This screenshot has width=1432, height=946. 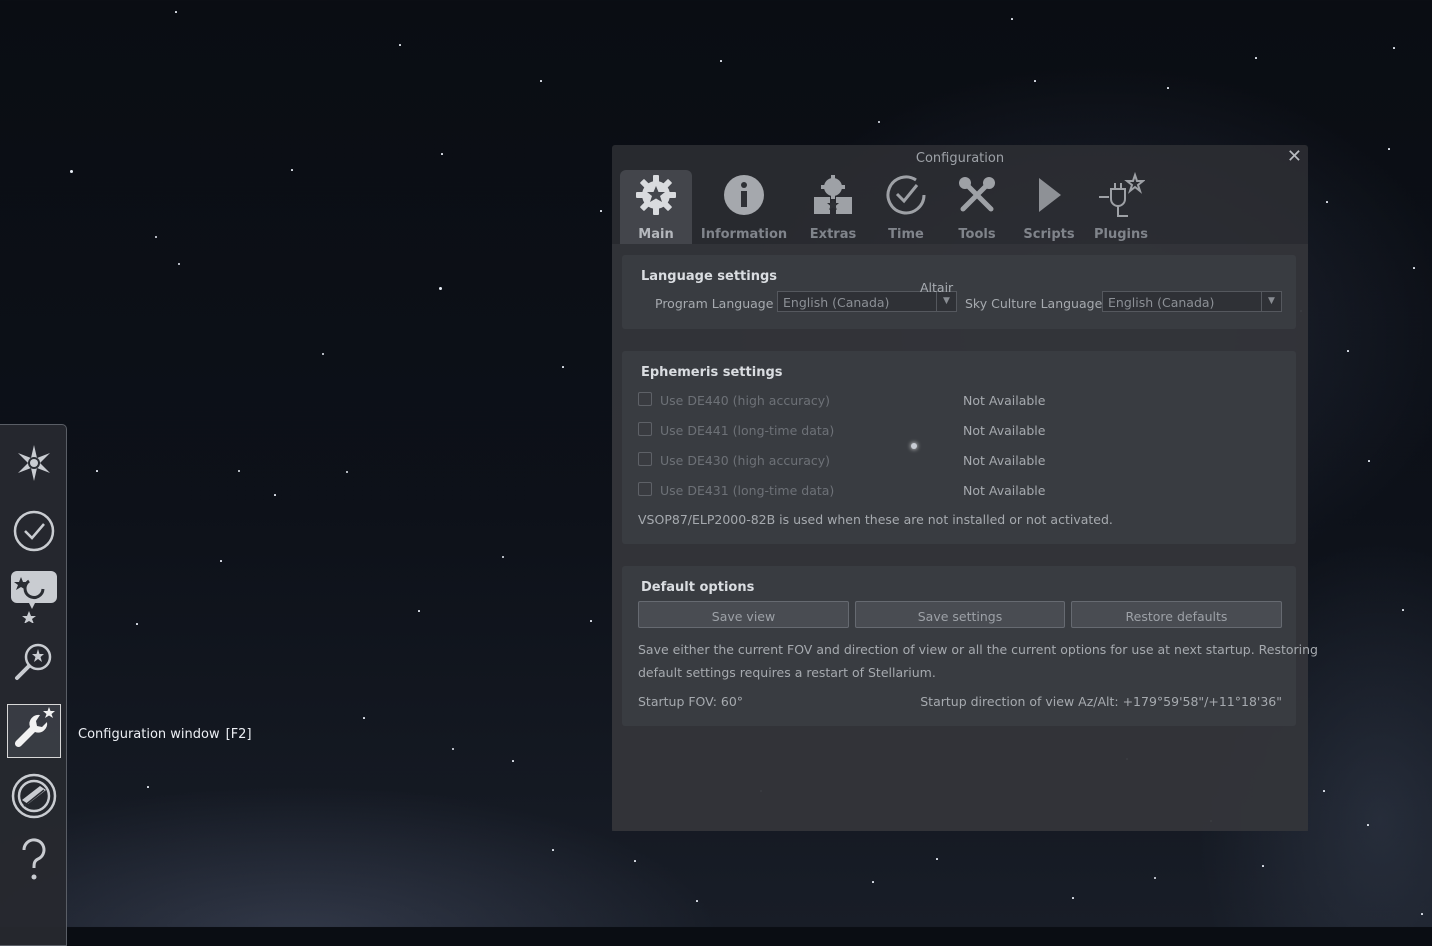 What do you see at coordinates (1004, 430) in the screenshot?
I see `de441-status: Not Available` at bounding box center [1004, 430].